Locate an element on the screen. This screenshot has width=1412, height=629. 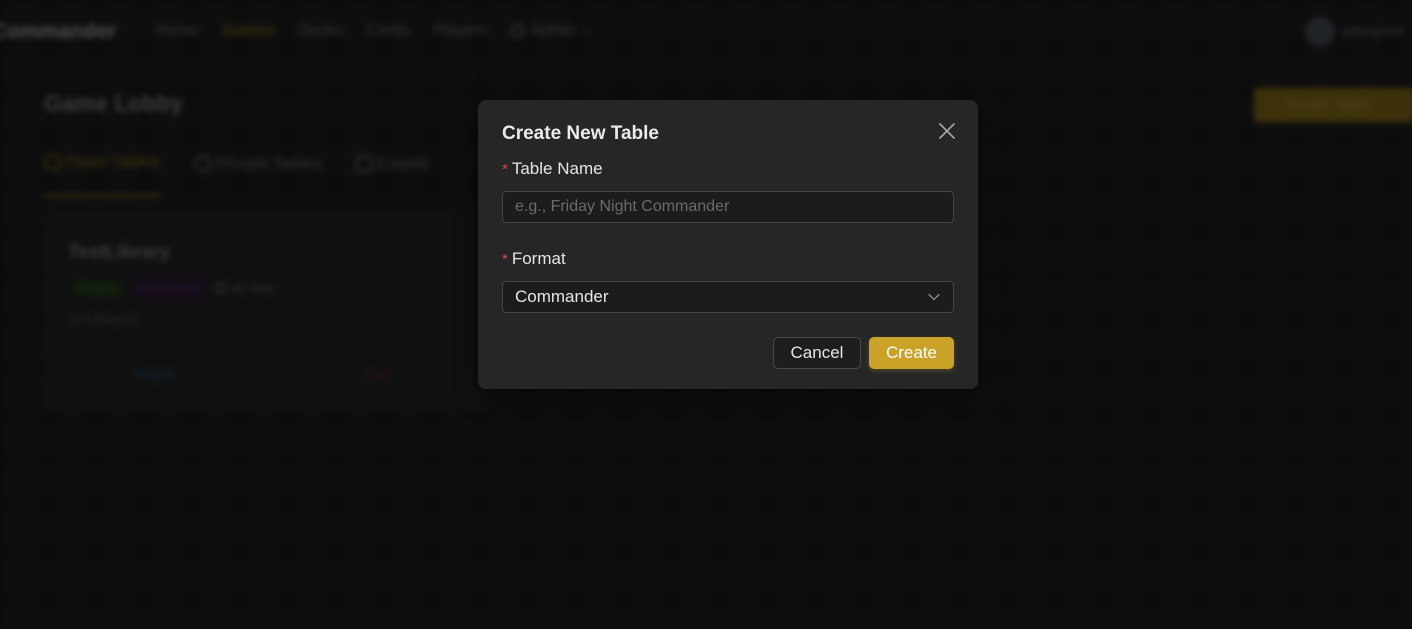
table-name-label: * Table Name is located at coordinates (552, 169).